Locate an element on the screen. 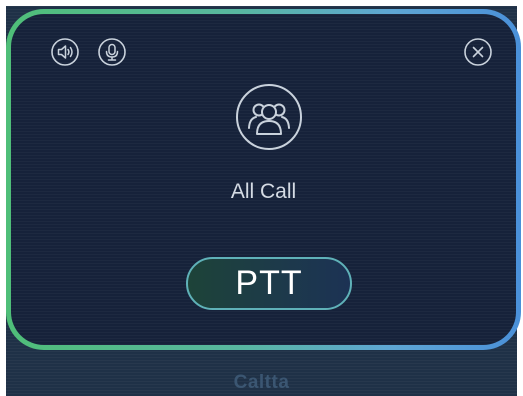 Image resolution: width=523 pixels, height=396 pixels. close-icon is located at coordinates (478, 52).